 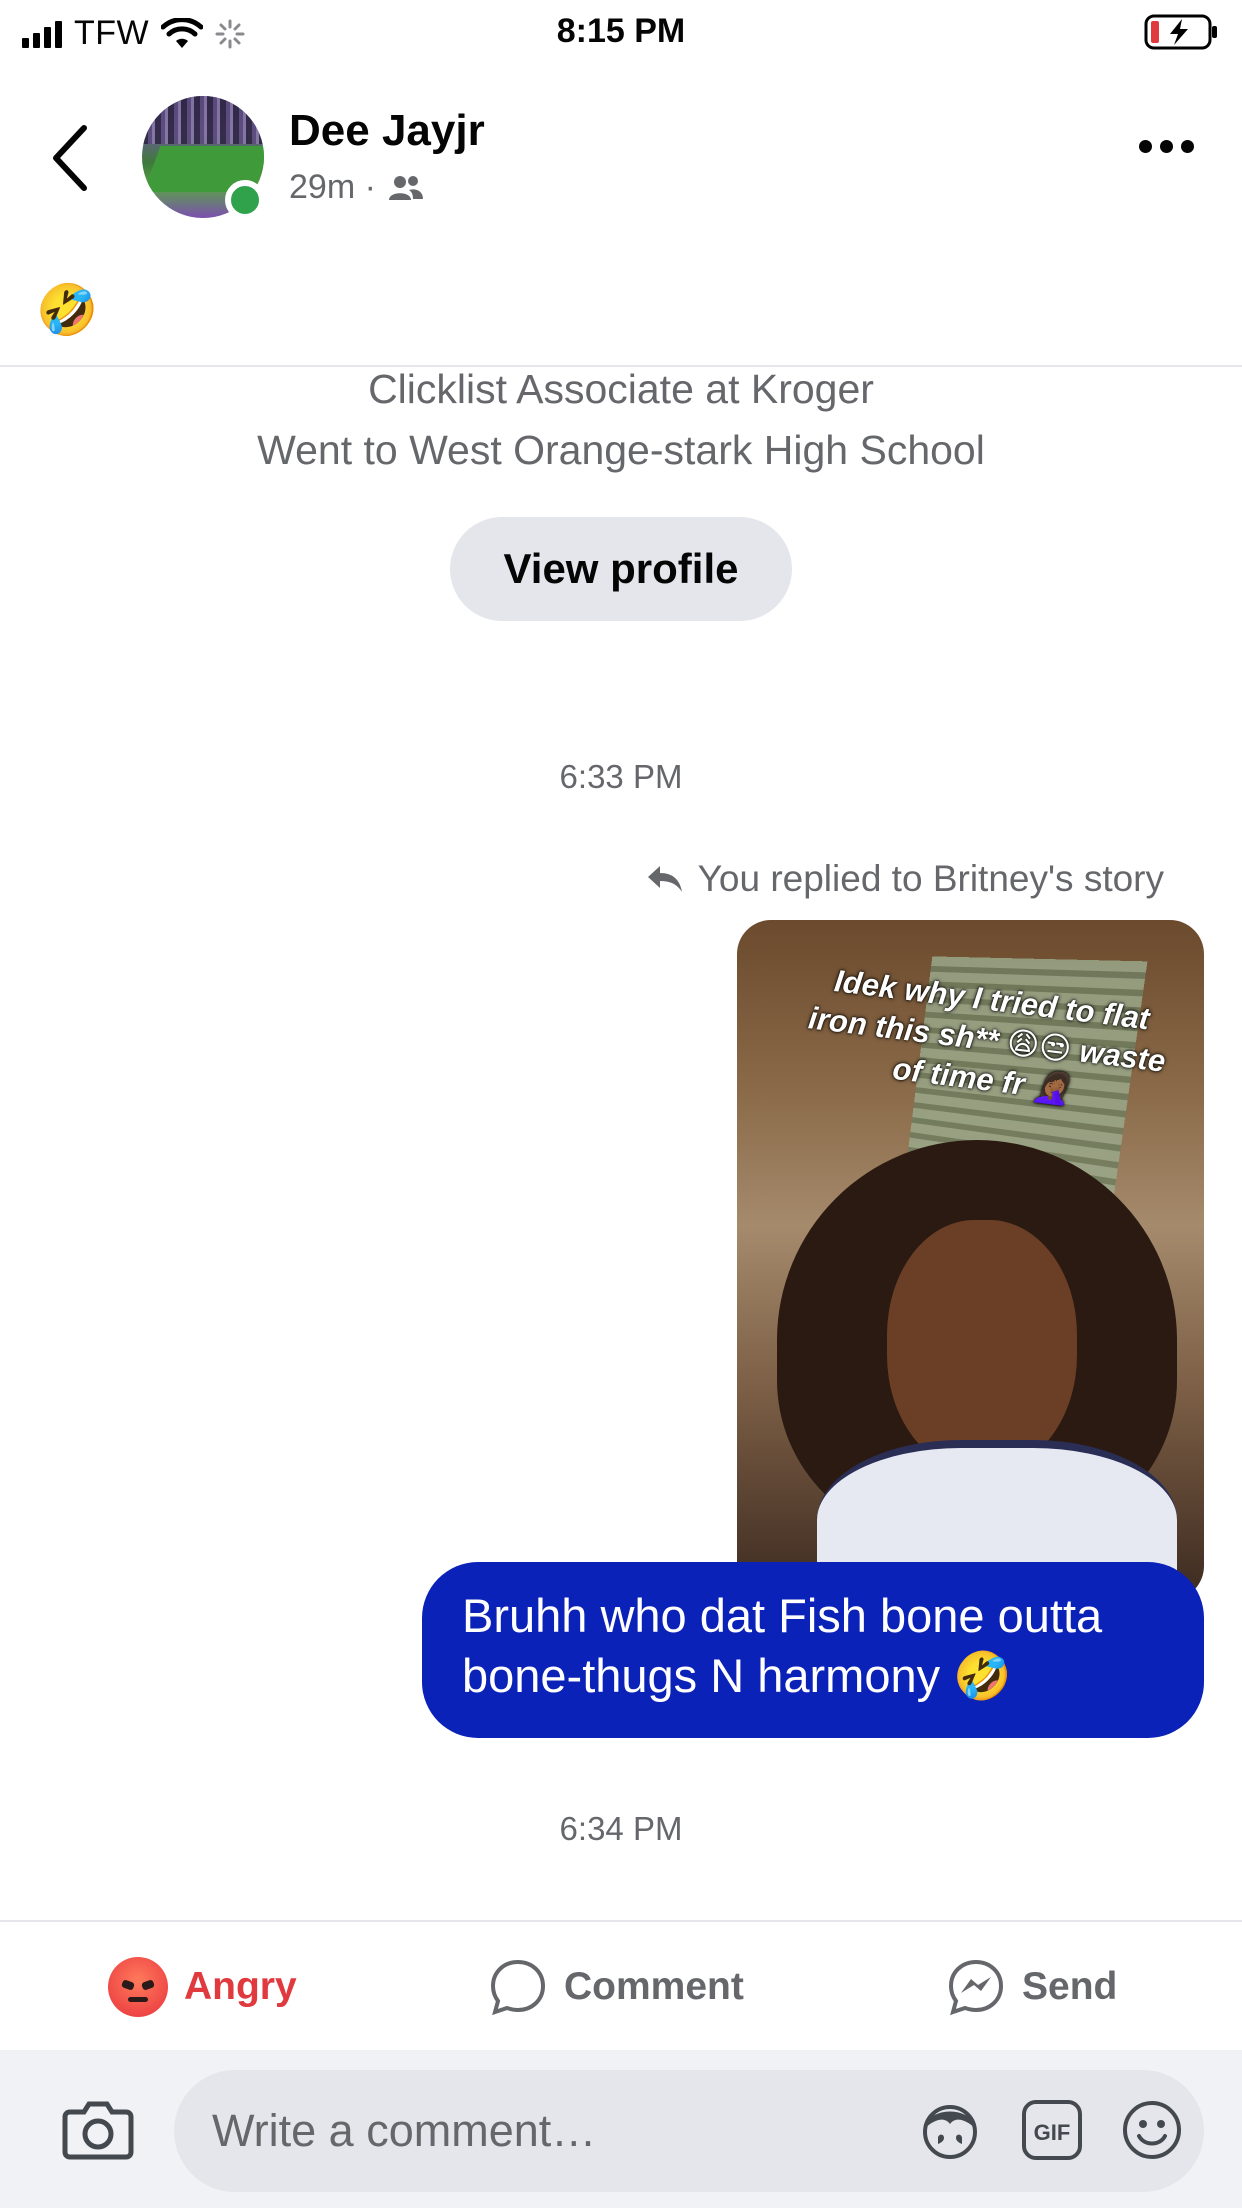 I want to click on gif-icon: GIF, so click(x=1052, y=2130).